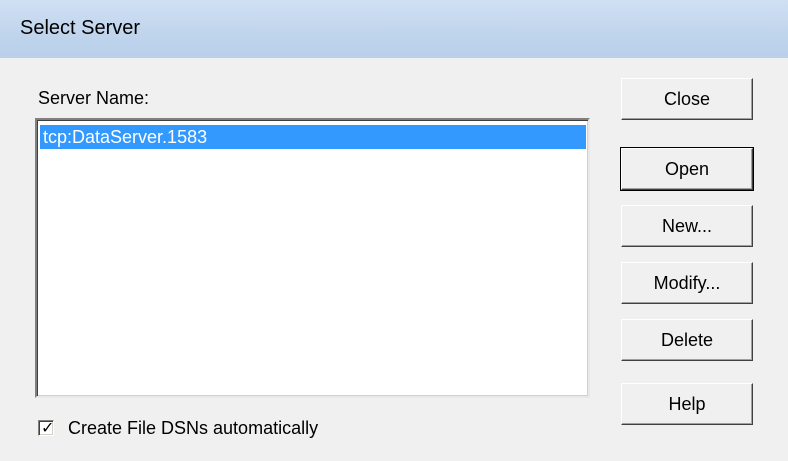  I want to click on create-file-dsns-checkbox: ✓, so click(46, 427).